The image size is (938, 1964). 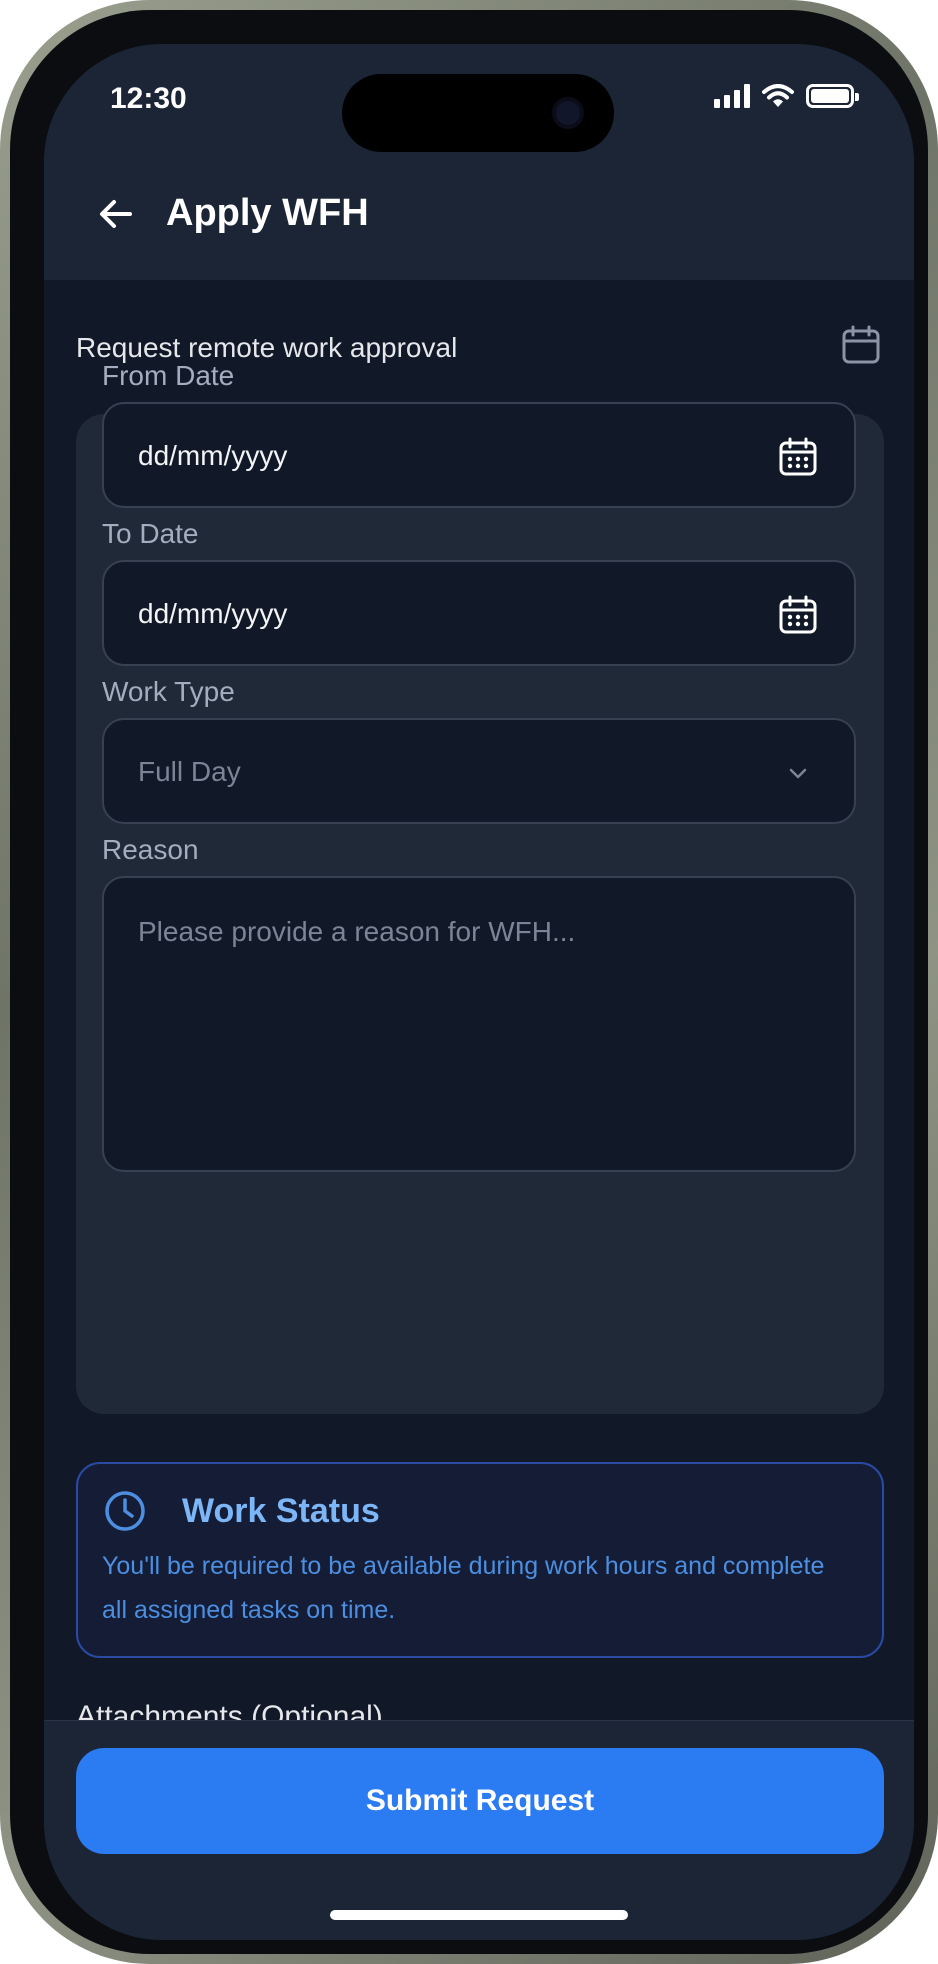 What do you see at coordinates (213, 613) in the screenshot?
I see `to-date-placeholder: dd/mm/yyyy` at bounding box center [213, 613].